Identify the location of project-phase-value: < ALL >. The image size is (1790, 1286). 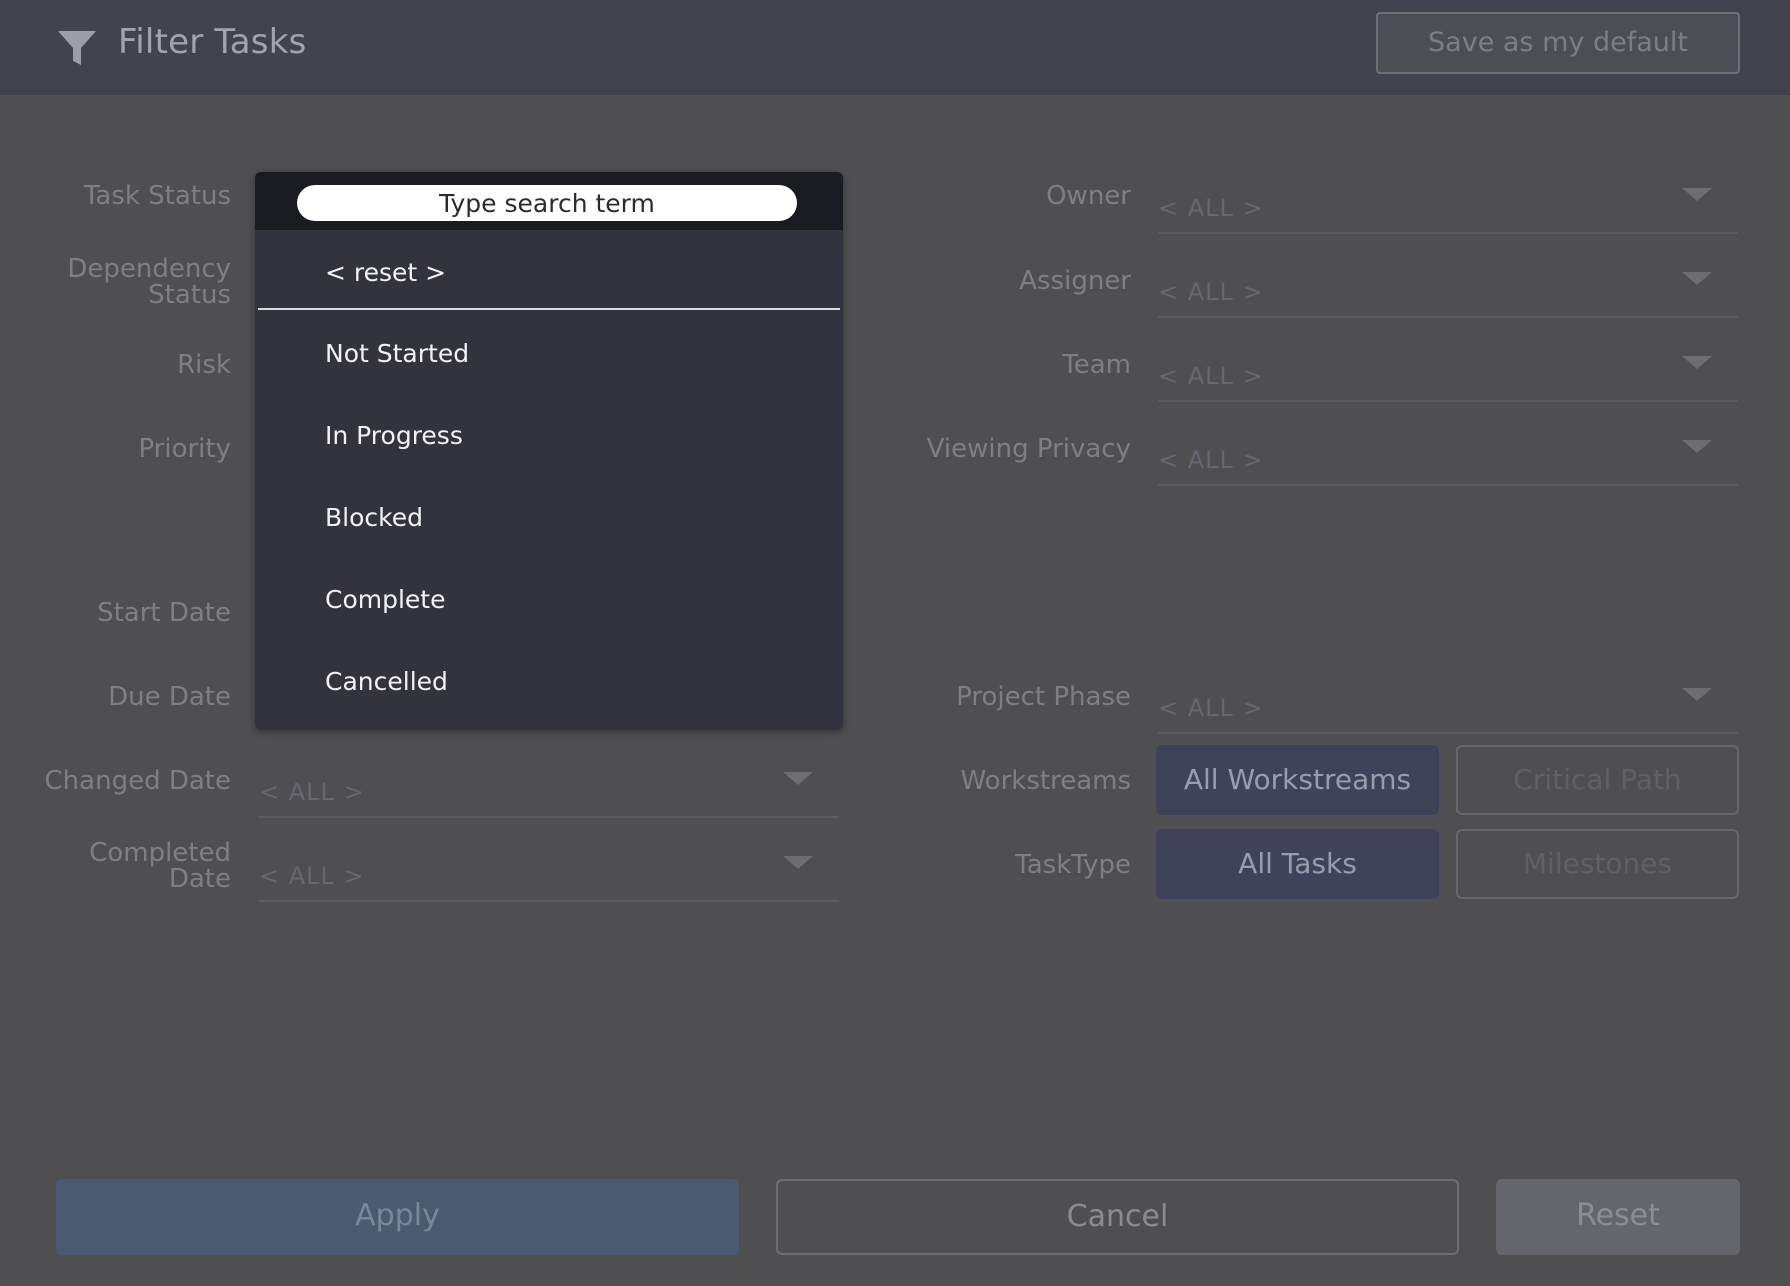
(1211, 708).